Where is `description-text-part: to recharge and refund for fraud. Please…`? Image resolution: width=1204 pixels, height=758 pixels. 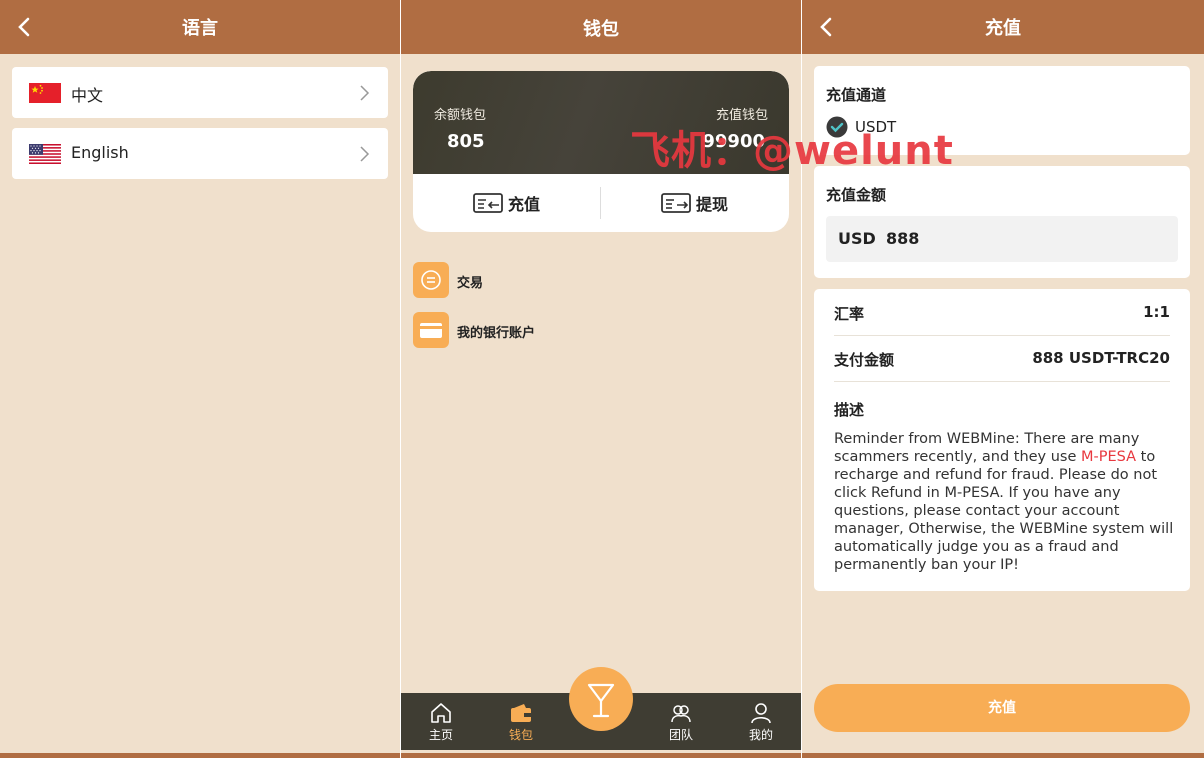
description-text-part: to recharge and refund for fraud. Please… is located at coordinates (1004, 511).